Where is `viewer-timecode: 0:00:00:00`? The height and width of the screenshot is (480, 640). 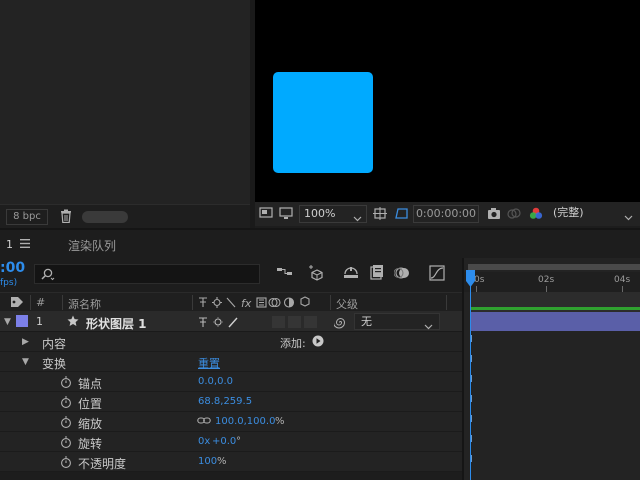
viewer-timecode: 0:00:00:00 is located at coordinates (446, 214).